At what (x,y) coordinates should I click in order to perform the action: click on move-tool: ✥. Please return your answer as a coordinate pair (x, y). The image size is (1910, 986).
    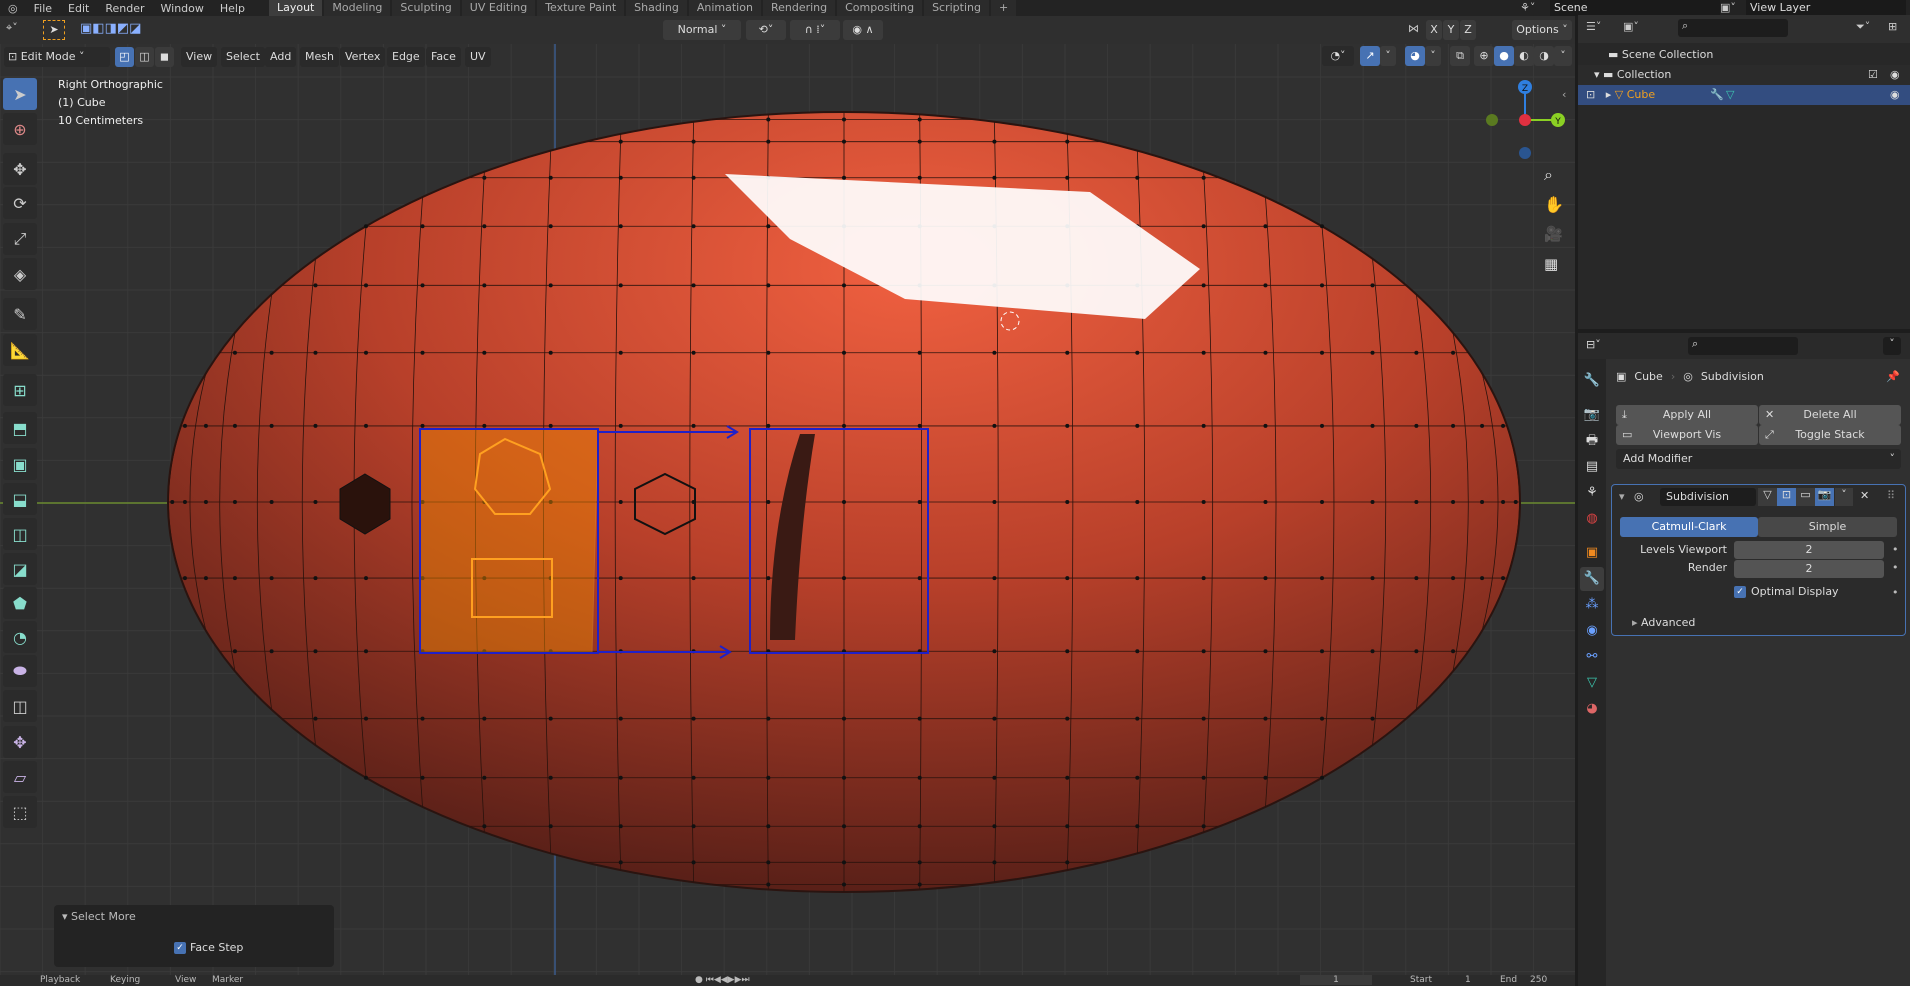
    Looking at the image, I should click on (20, 169).